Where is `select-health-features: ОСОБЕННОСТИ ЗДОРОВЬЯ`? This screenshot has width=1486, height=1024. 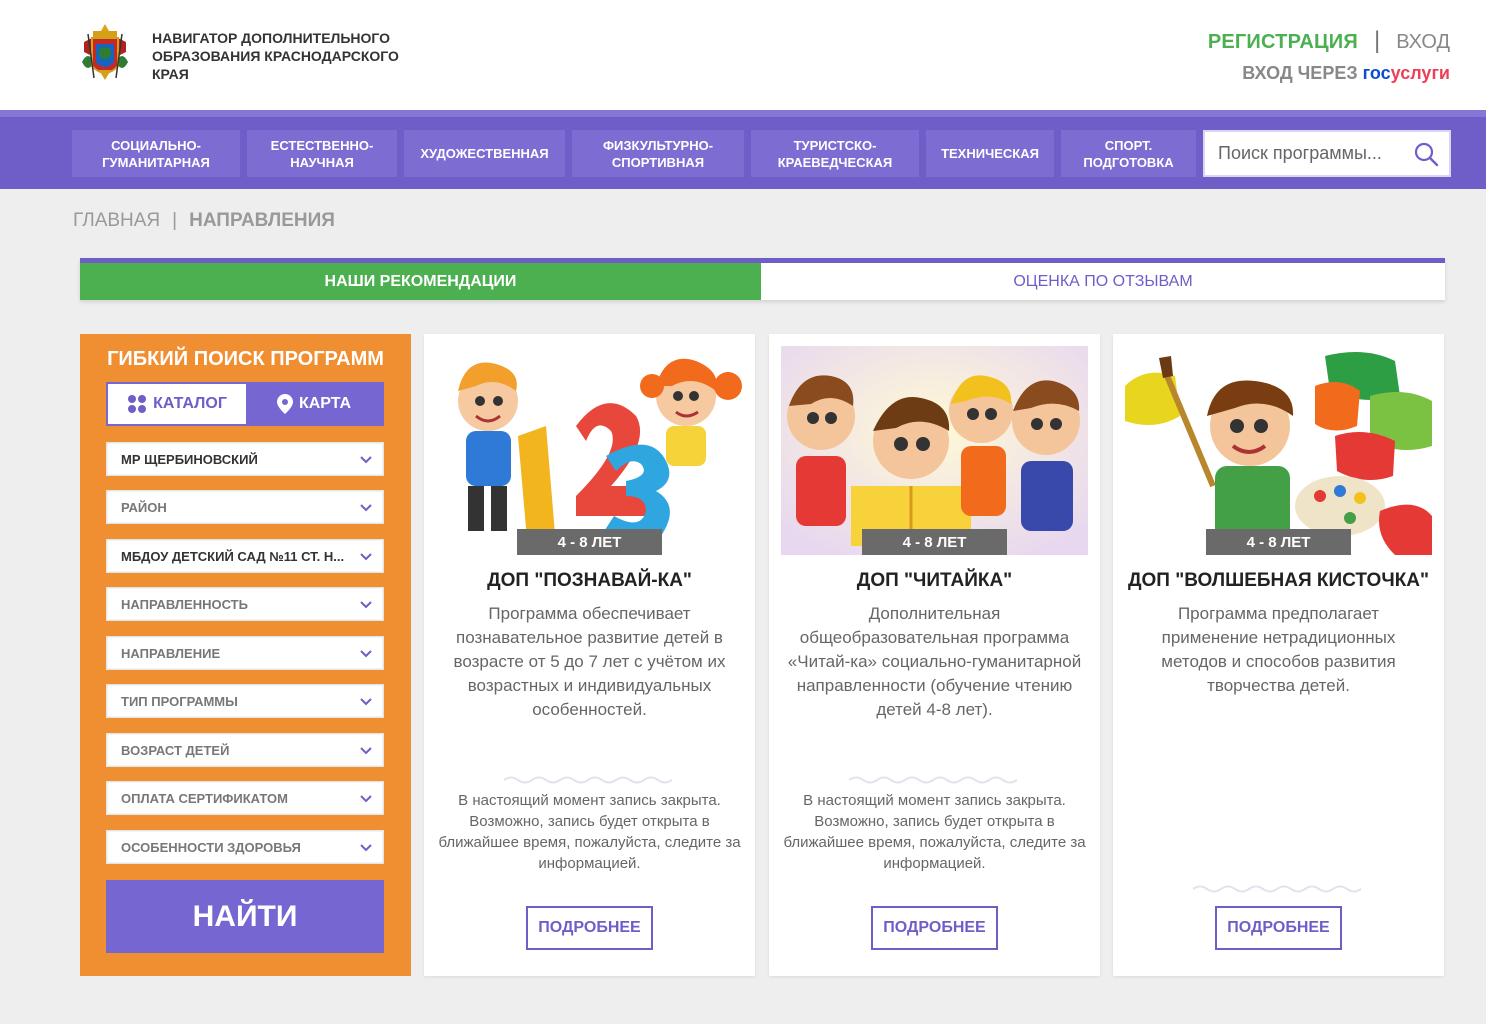 select-health-features: ОСОБЕННОСТИ ЗДОРОВЬЯ is located at coordinates (245, 847).